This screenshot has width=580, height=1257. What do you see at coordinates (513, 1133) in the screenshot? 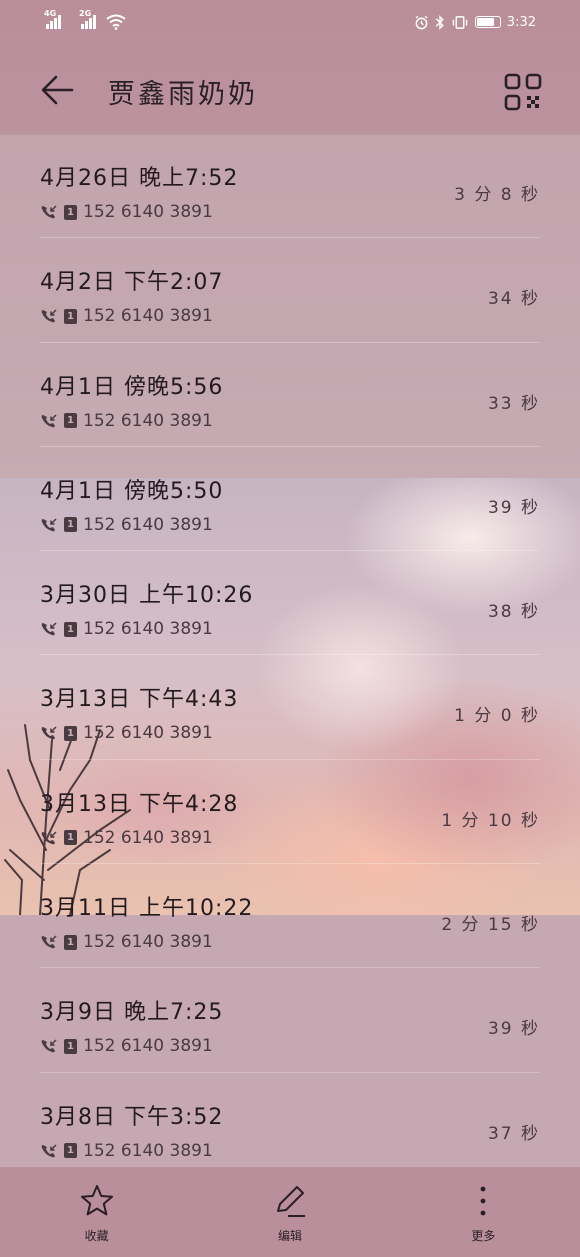
I see `call-duration: 37 秒` at bounding box center [513, 1133].